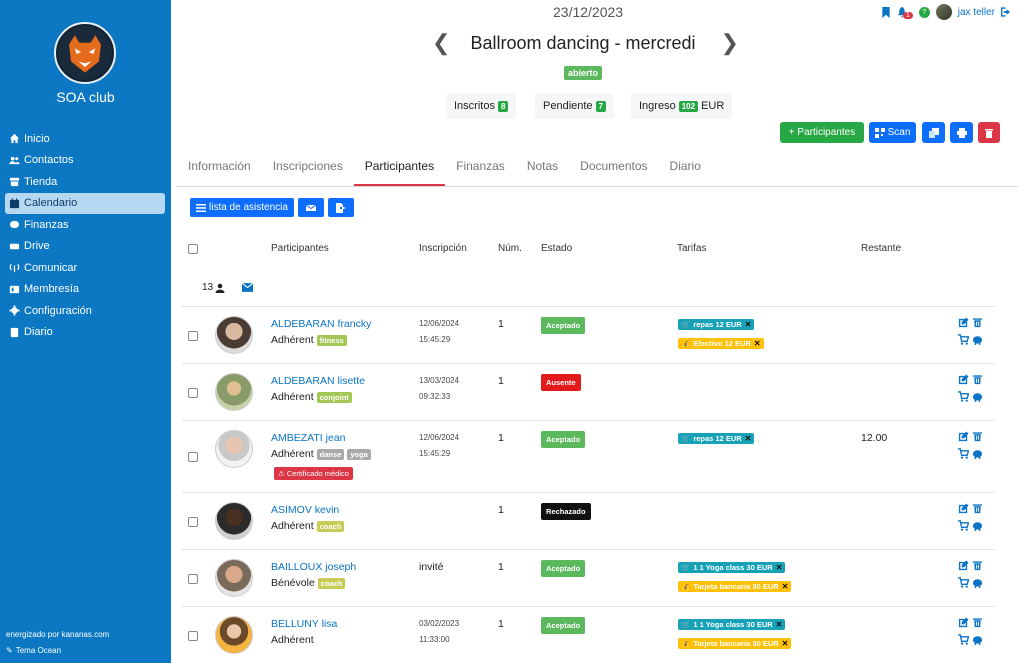 Image resolution: width=1024 pixels, height=663 pixels. Describe the element at coordinates (313, 473) in the screenshot. I see `medical-certificate-badge: ⚠ Certificado médico` at that location.